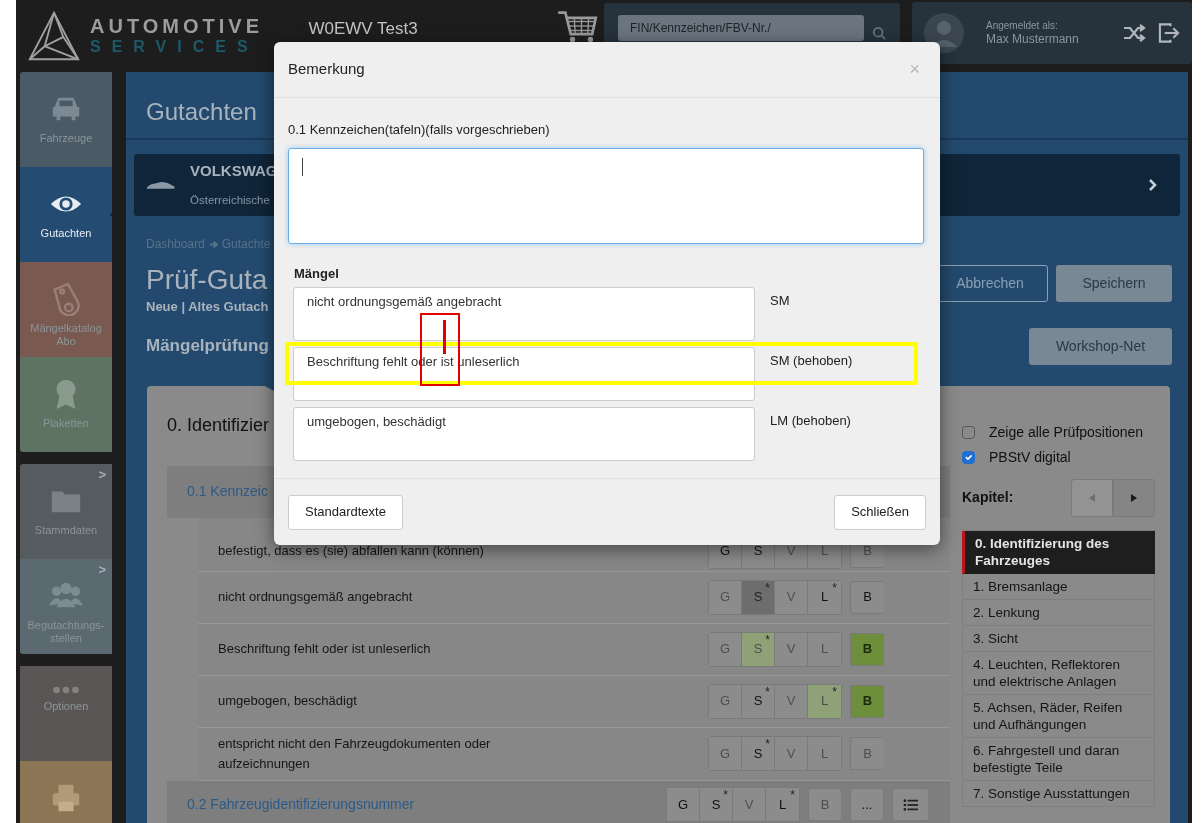  I want to click on comment-field, so click(606, 195).